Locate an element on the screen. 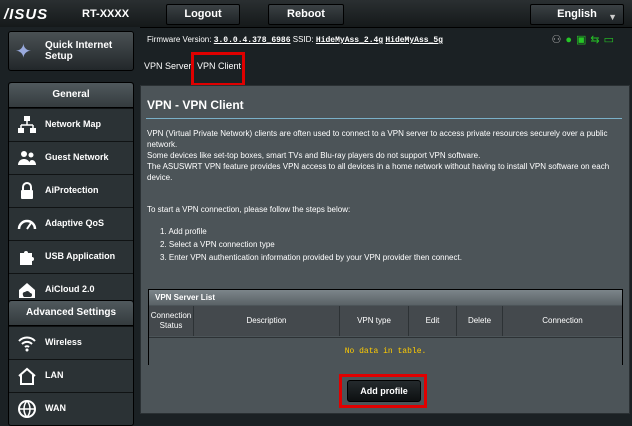 This screenshot has height=426, width=632. puzzle-icon is located at coordinates (27, 257).